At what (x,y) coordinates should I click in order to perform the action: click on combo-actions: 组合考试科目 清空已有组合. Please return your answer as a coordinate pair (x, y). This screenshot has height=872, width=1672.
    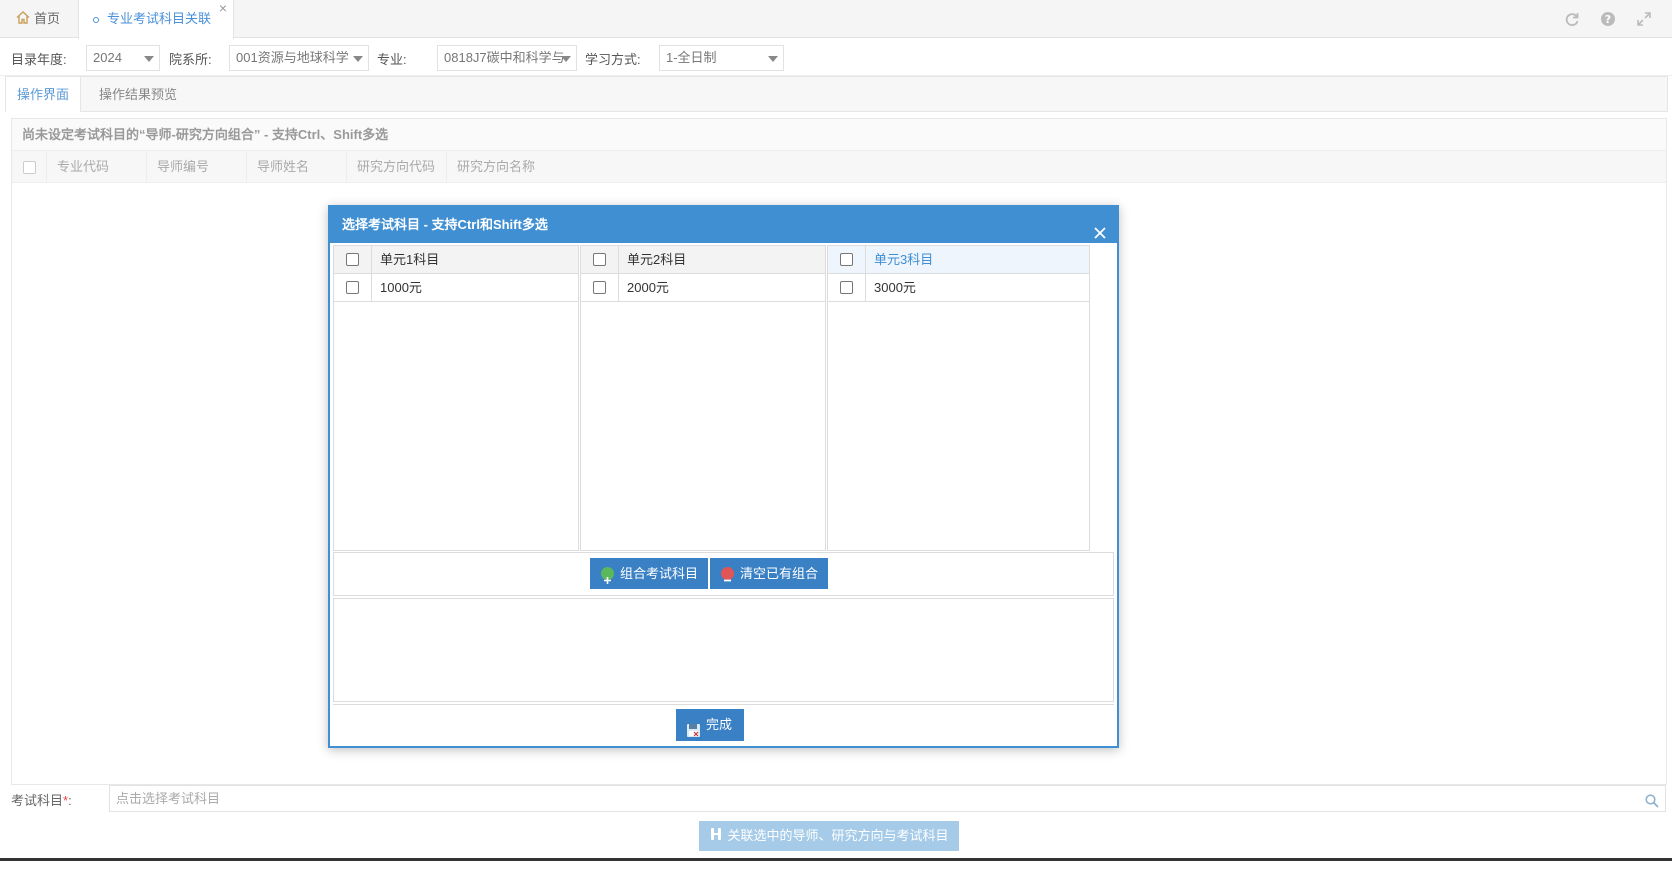
    Looking at the image, I should click on (723, 574).